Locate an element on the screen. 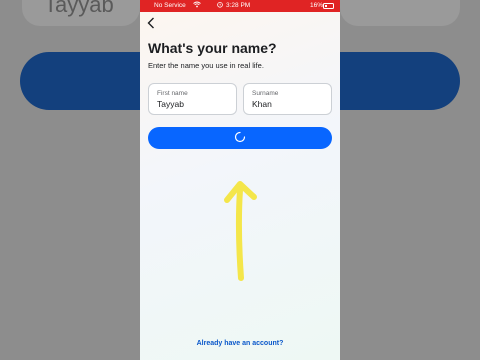  annotation-arrow is located at coordinates (240, 231).